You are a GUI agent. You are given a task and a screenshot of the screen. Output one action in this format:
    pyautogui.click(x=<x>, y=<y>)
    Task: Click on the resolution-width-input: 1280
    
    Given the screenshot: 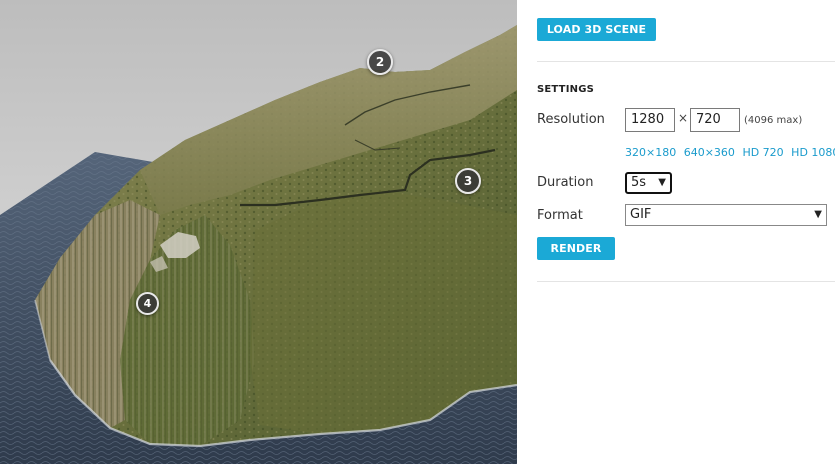 What is the action you would take?
    pyautogui.click(x=650, y=120)
    